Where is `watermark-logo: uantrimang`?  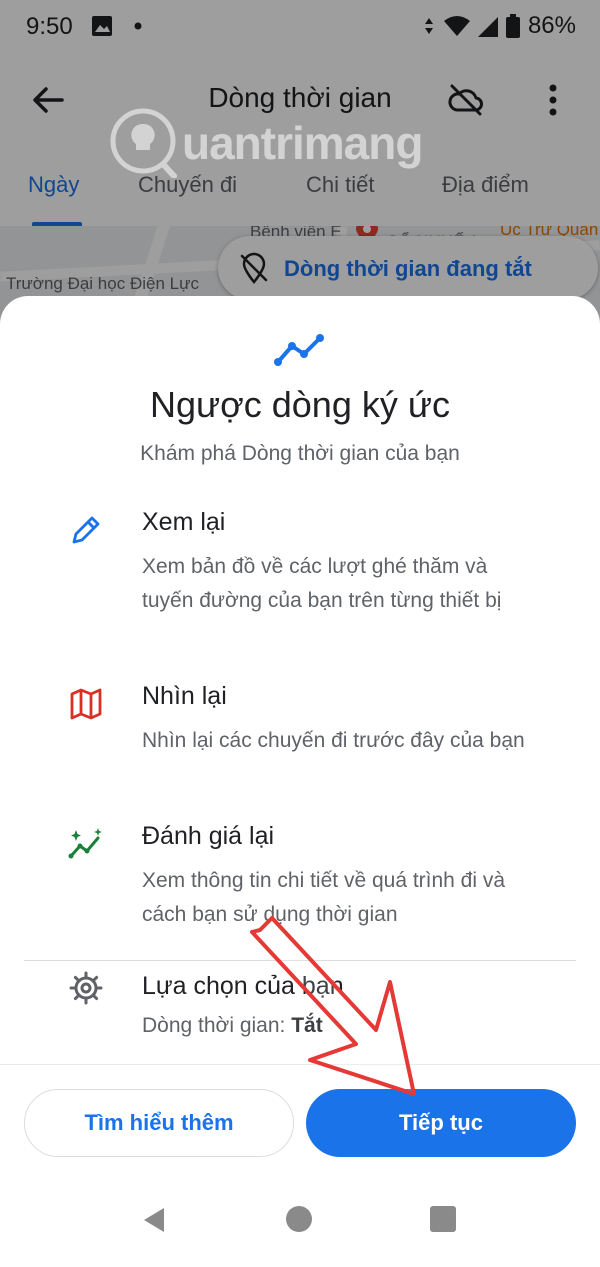
watermark-logo: uantrimang is located at coordinates (288, 141).